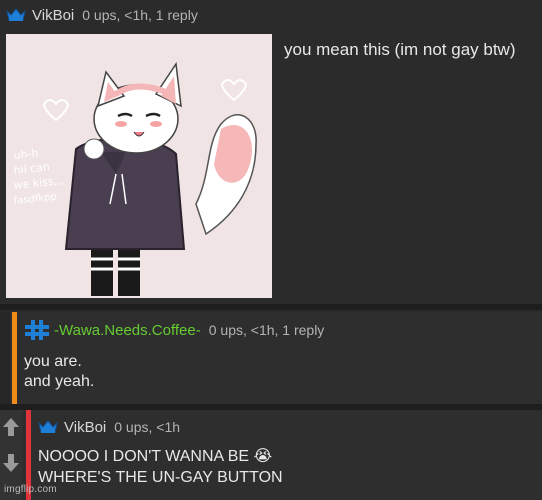  Describe the element at coordinates (37, 330) in the screenshot. I see `user-badge-icon` at that location.